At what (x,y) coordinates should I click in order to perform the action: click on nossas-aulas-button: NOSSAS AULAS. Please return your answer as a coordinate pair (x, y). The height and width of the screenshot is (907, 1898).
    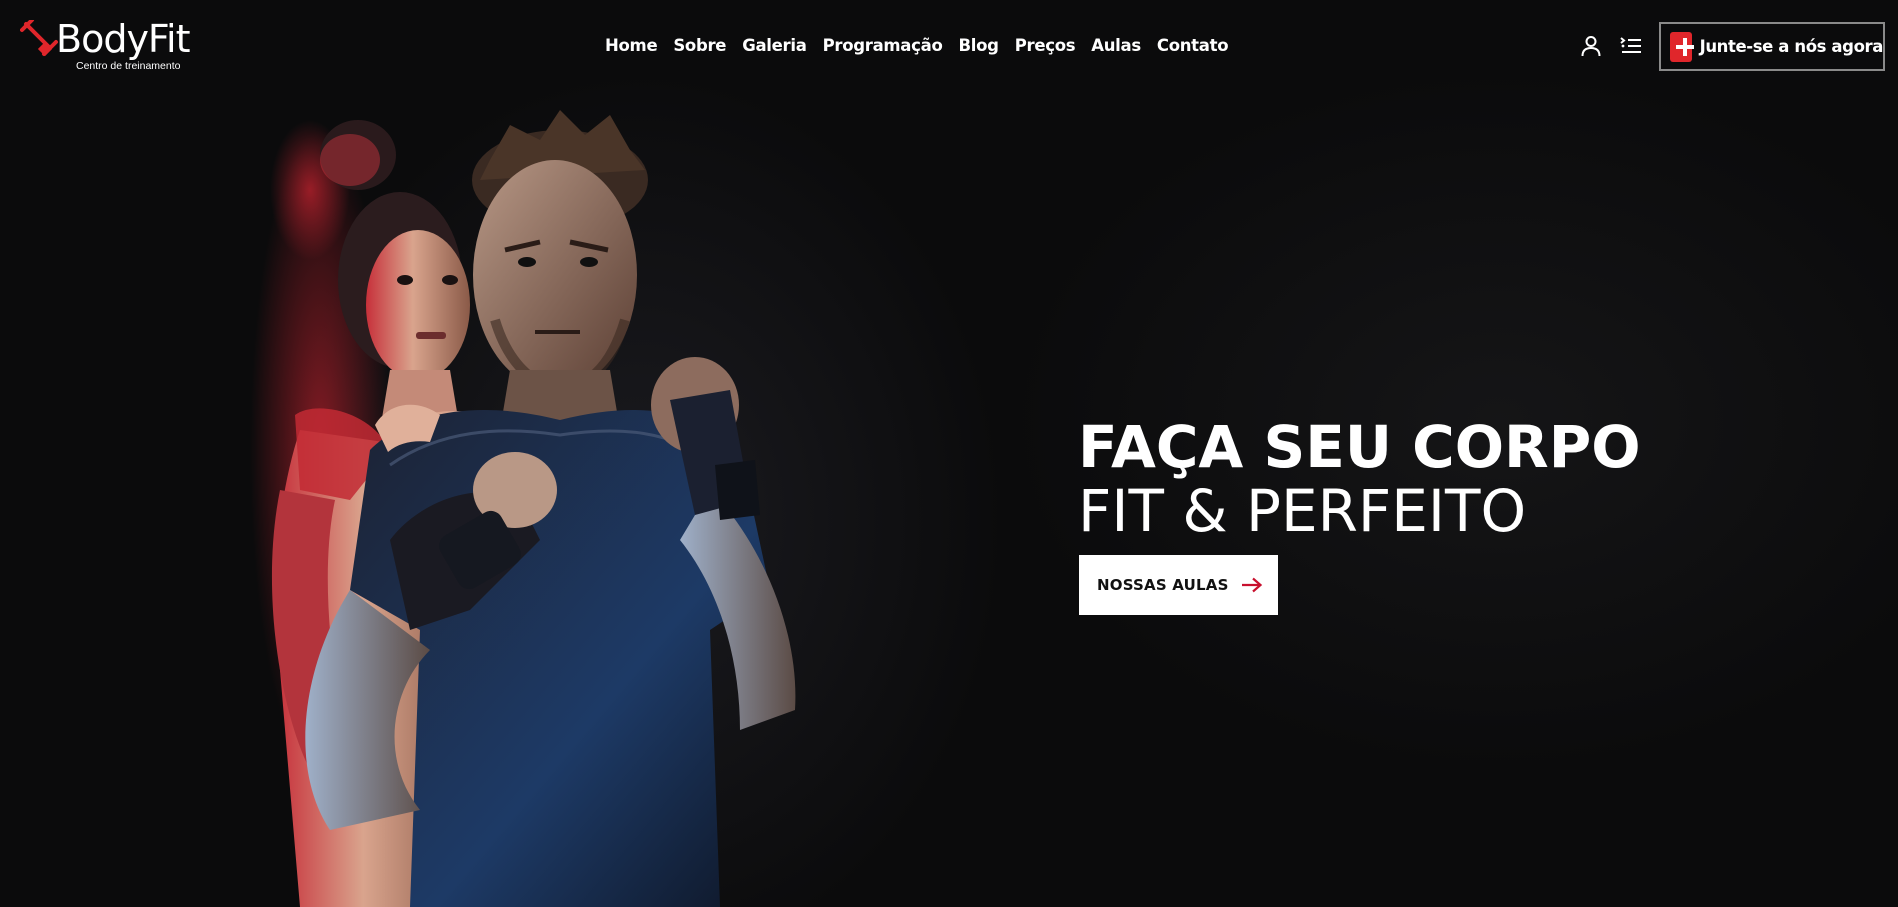
    Looking at the image, I should click on (1178, 585).